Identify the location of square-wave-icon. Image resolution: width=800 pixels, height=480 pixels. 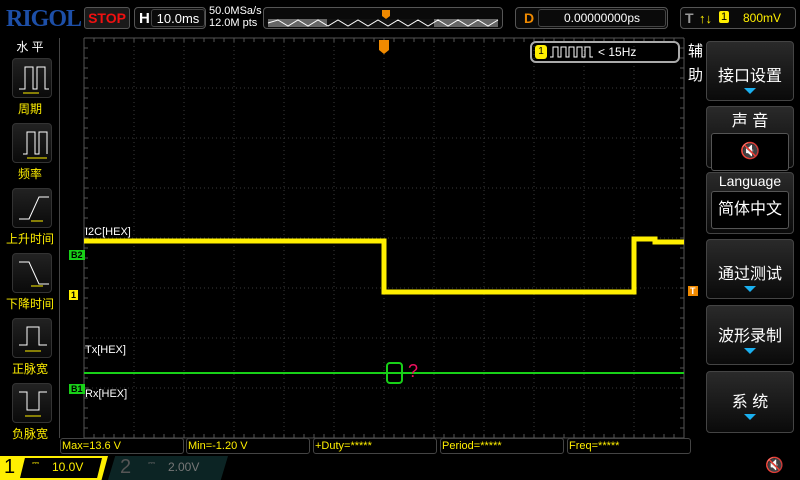
(571, 52).